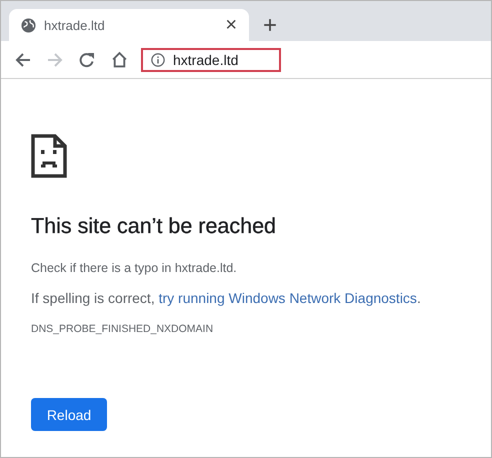 This screenshot has height=458, width=492. What do you see at coordinates (270, 26) in the screenshot?
I see `new-tab-button: +` at bounding box center [270, 26].